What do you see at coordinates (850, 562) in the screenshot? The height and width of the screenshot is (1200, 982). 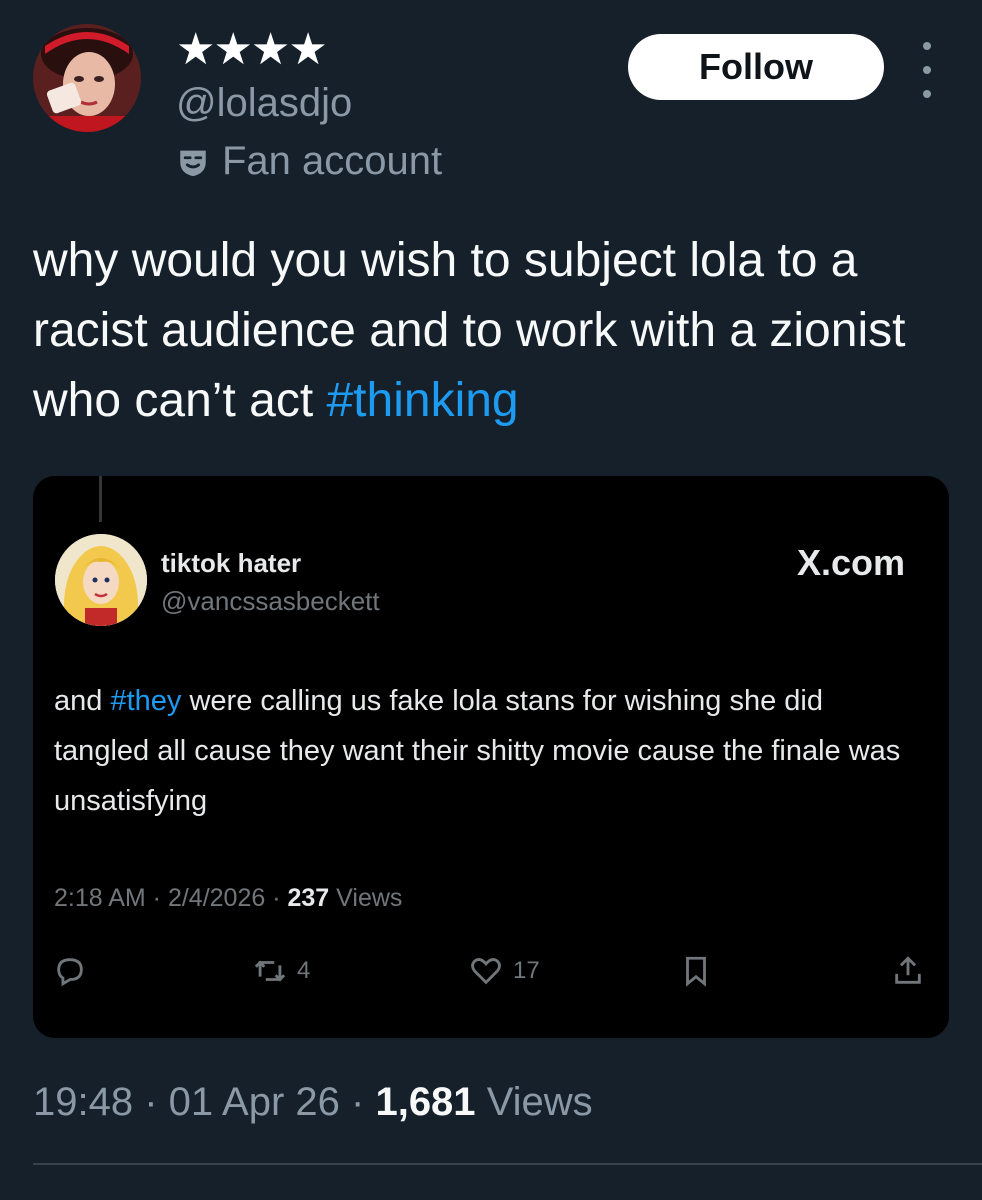 I see `x-com-watermark: X.com` at bounding box center [850, 562].